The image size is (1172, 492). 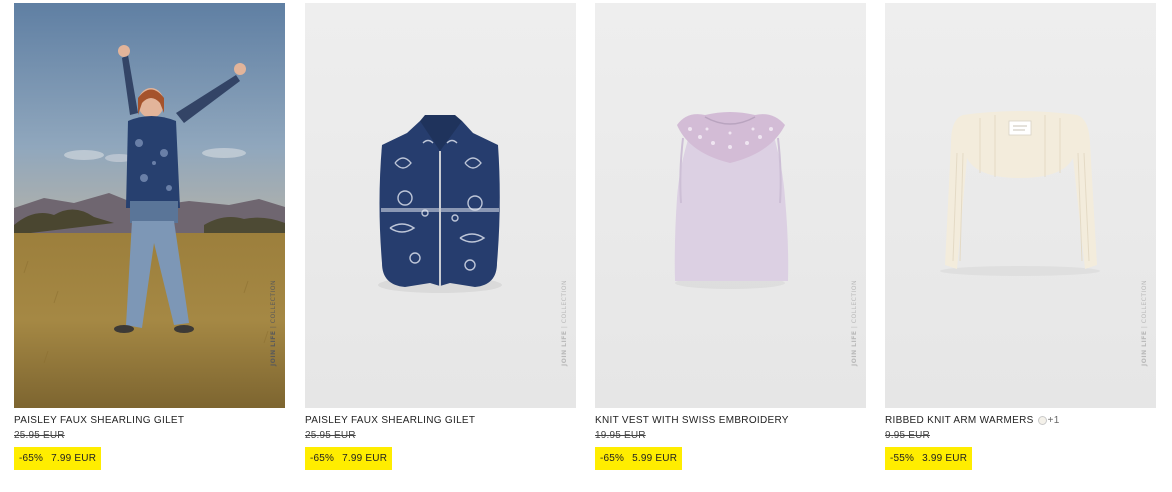 What do you see at coordinates (692, 420) in the screenshot?
I see `product-name: KNIT VEST WITH SWISS EMBROIDERY` at bounding box center [692, 420].